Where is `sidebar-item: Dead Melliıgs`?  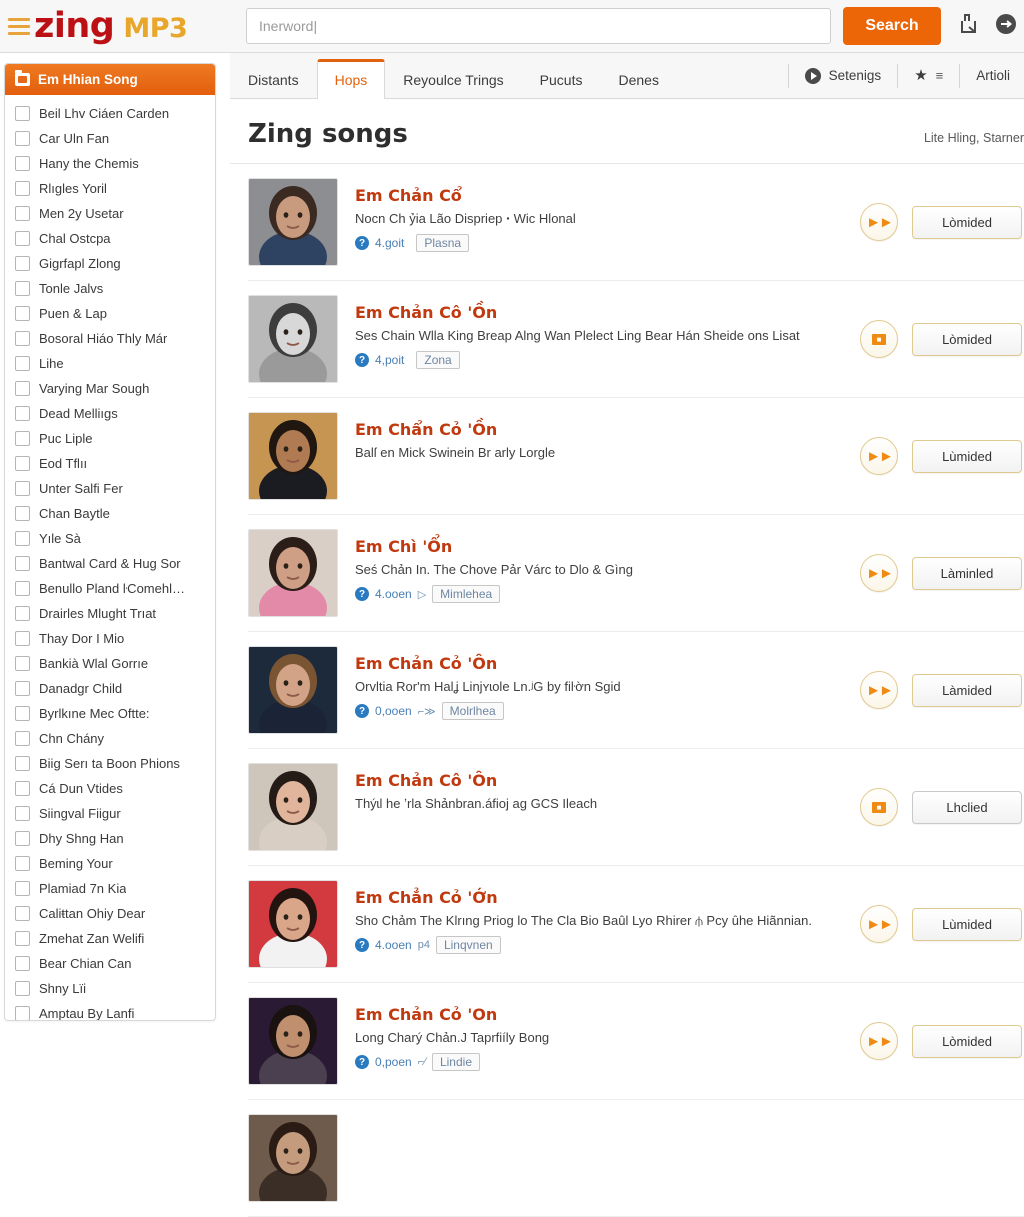 sidebar-item: Dead Melliıgs is located at coordinates (110, 413).